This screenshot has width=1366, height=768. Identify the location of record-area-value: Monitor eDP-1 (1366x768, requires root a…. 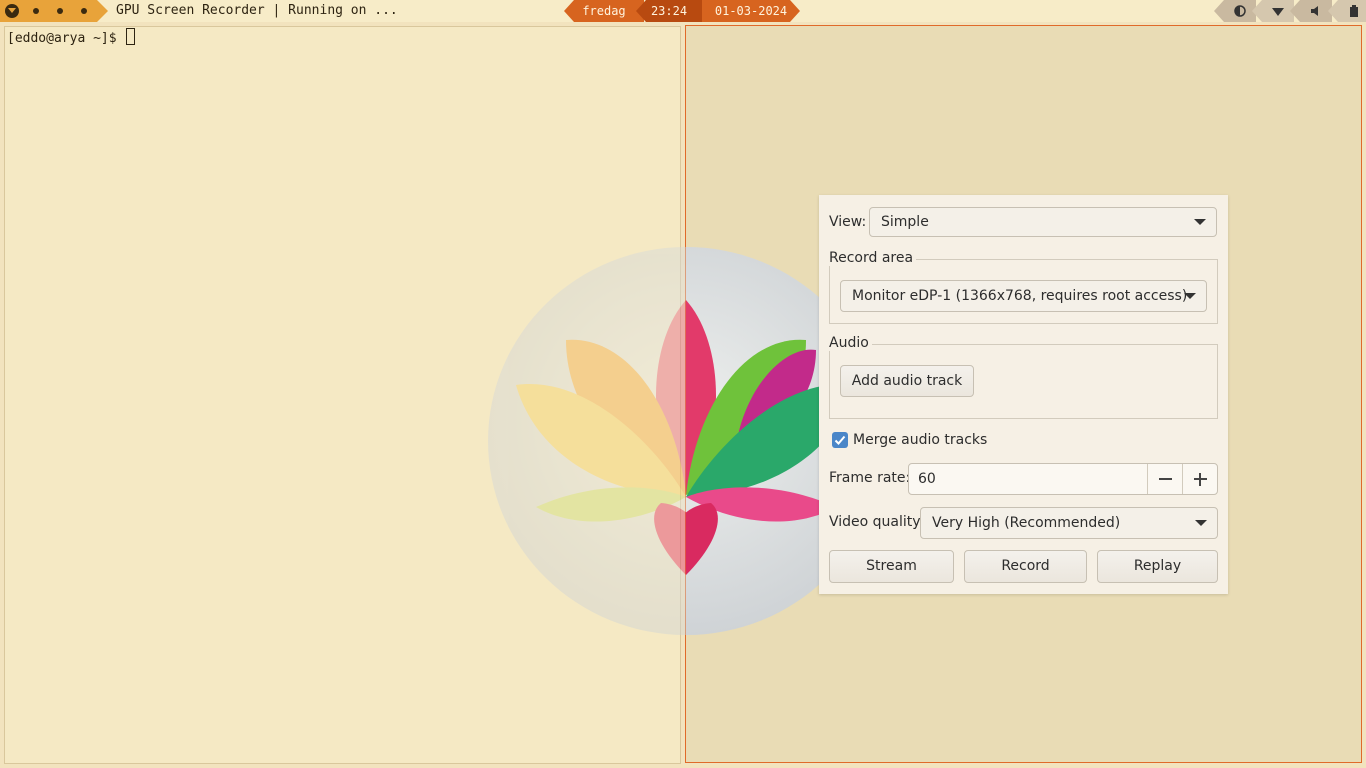
(1020, 296).